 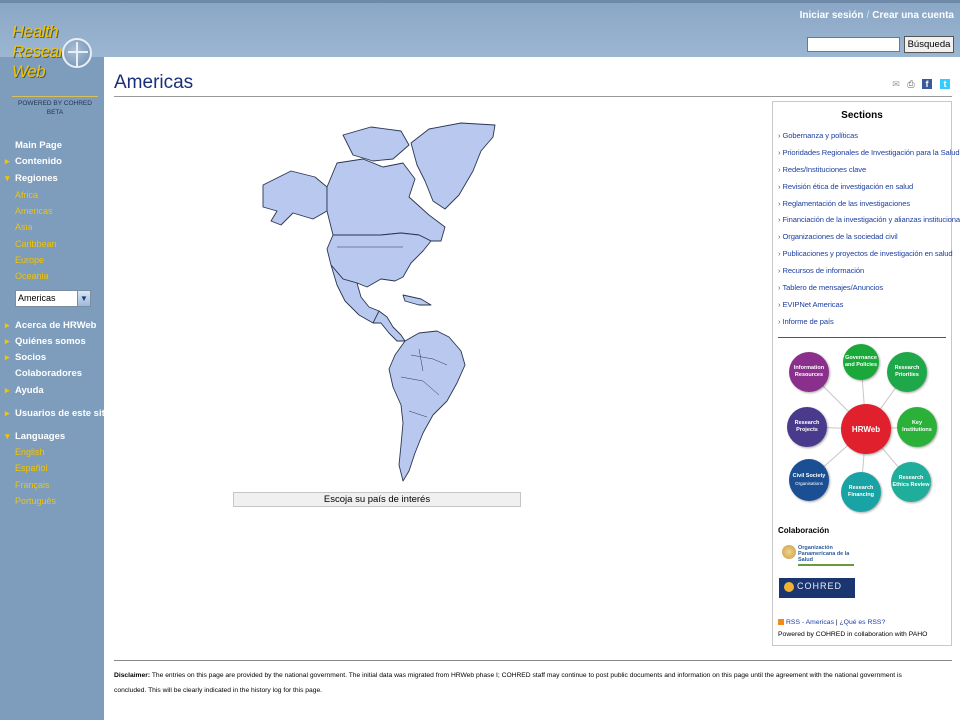 I want to click on section-link-gobernanza: Gobernanza y políticas, so click(x=818, y=135).